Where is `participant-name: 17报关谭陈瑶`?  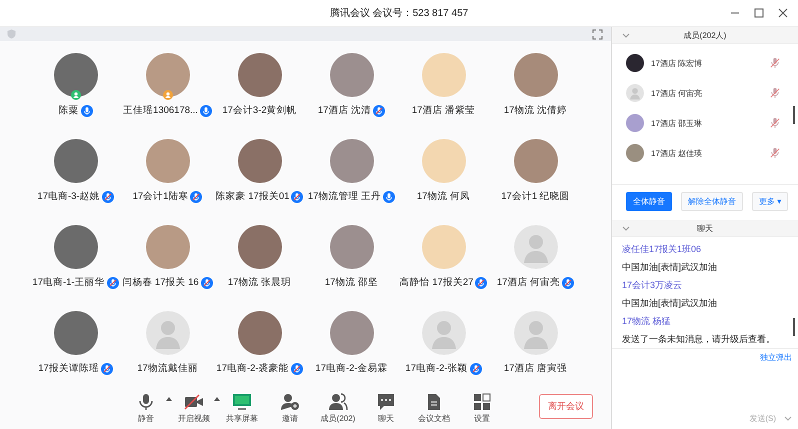
participant-name: 17报关谭陈瑶 is located at coordinates (68, 368).